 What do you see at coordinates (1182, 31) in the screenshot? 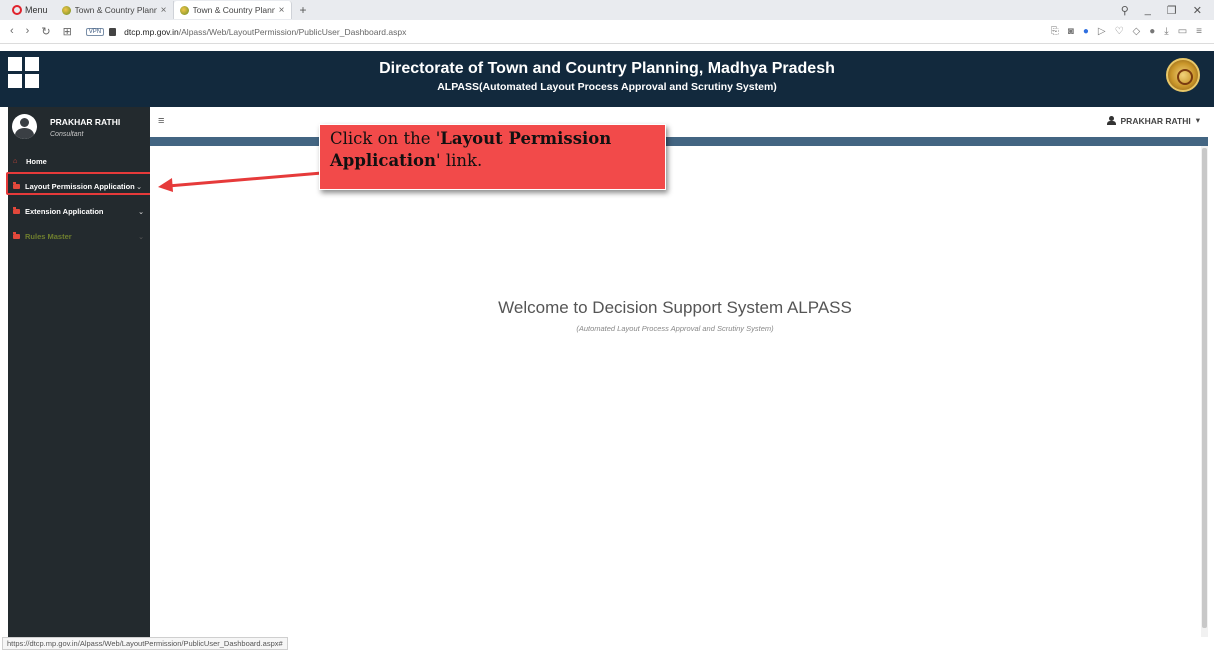
I see `battery-icon: ▭` at bounding box center [1182, 31].